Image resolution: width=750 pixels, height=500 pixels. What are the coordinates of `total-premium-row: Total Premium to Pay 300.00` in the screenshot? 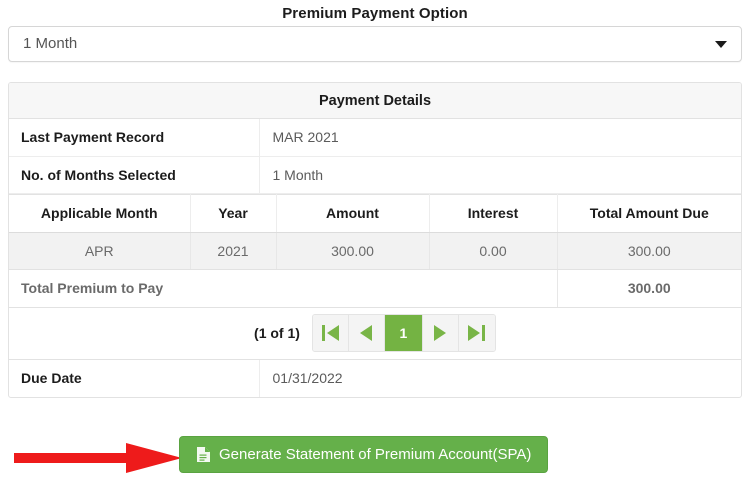 It's located at (375, 288).